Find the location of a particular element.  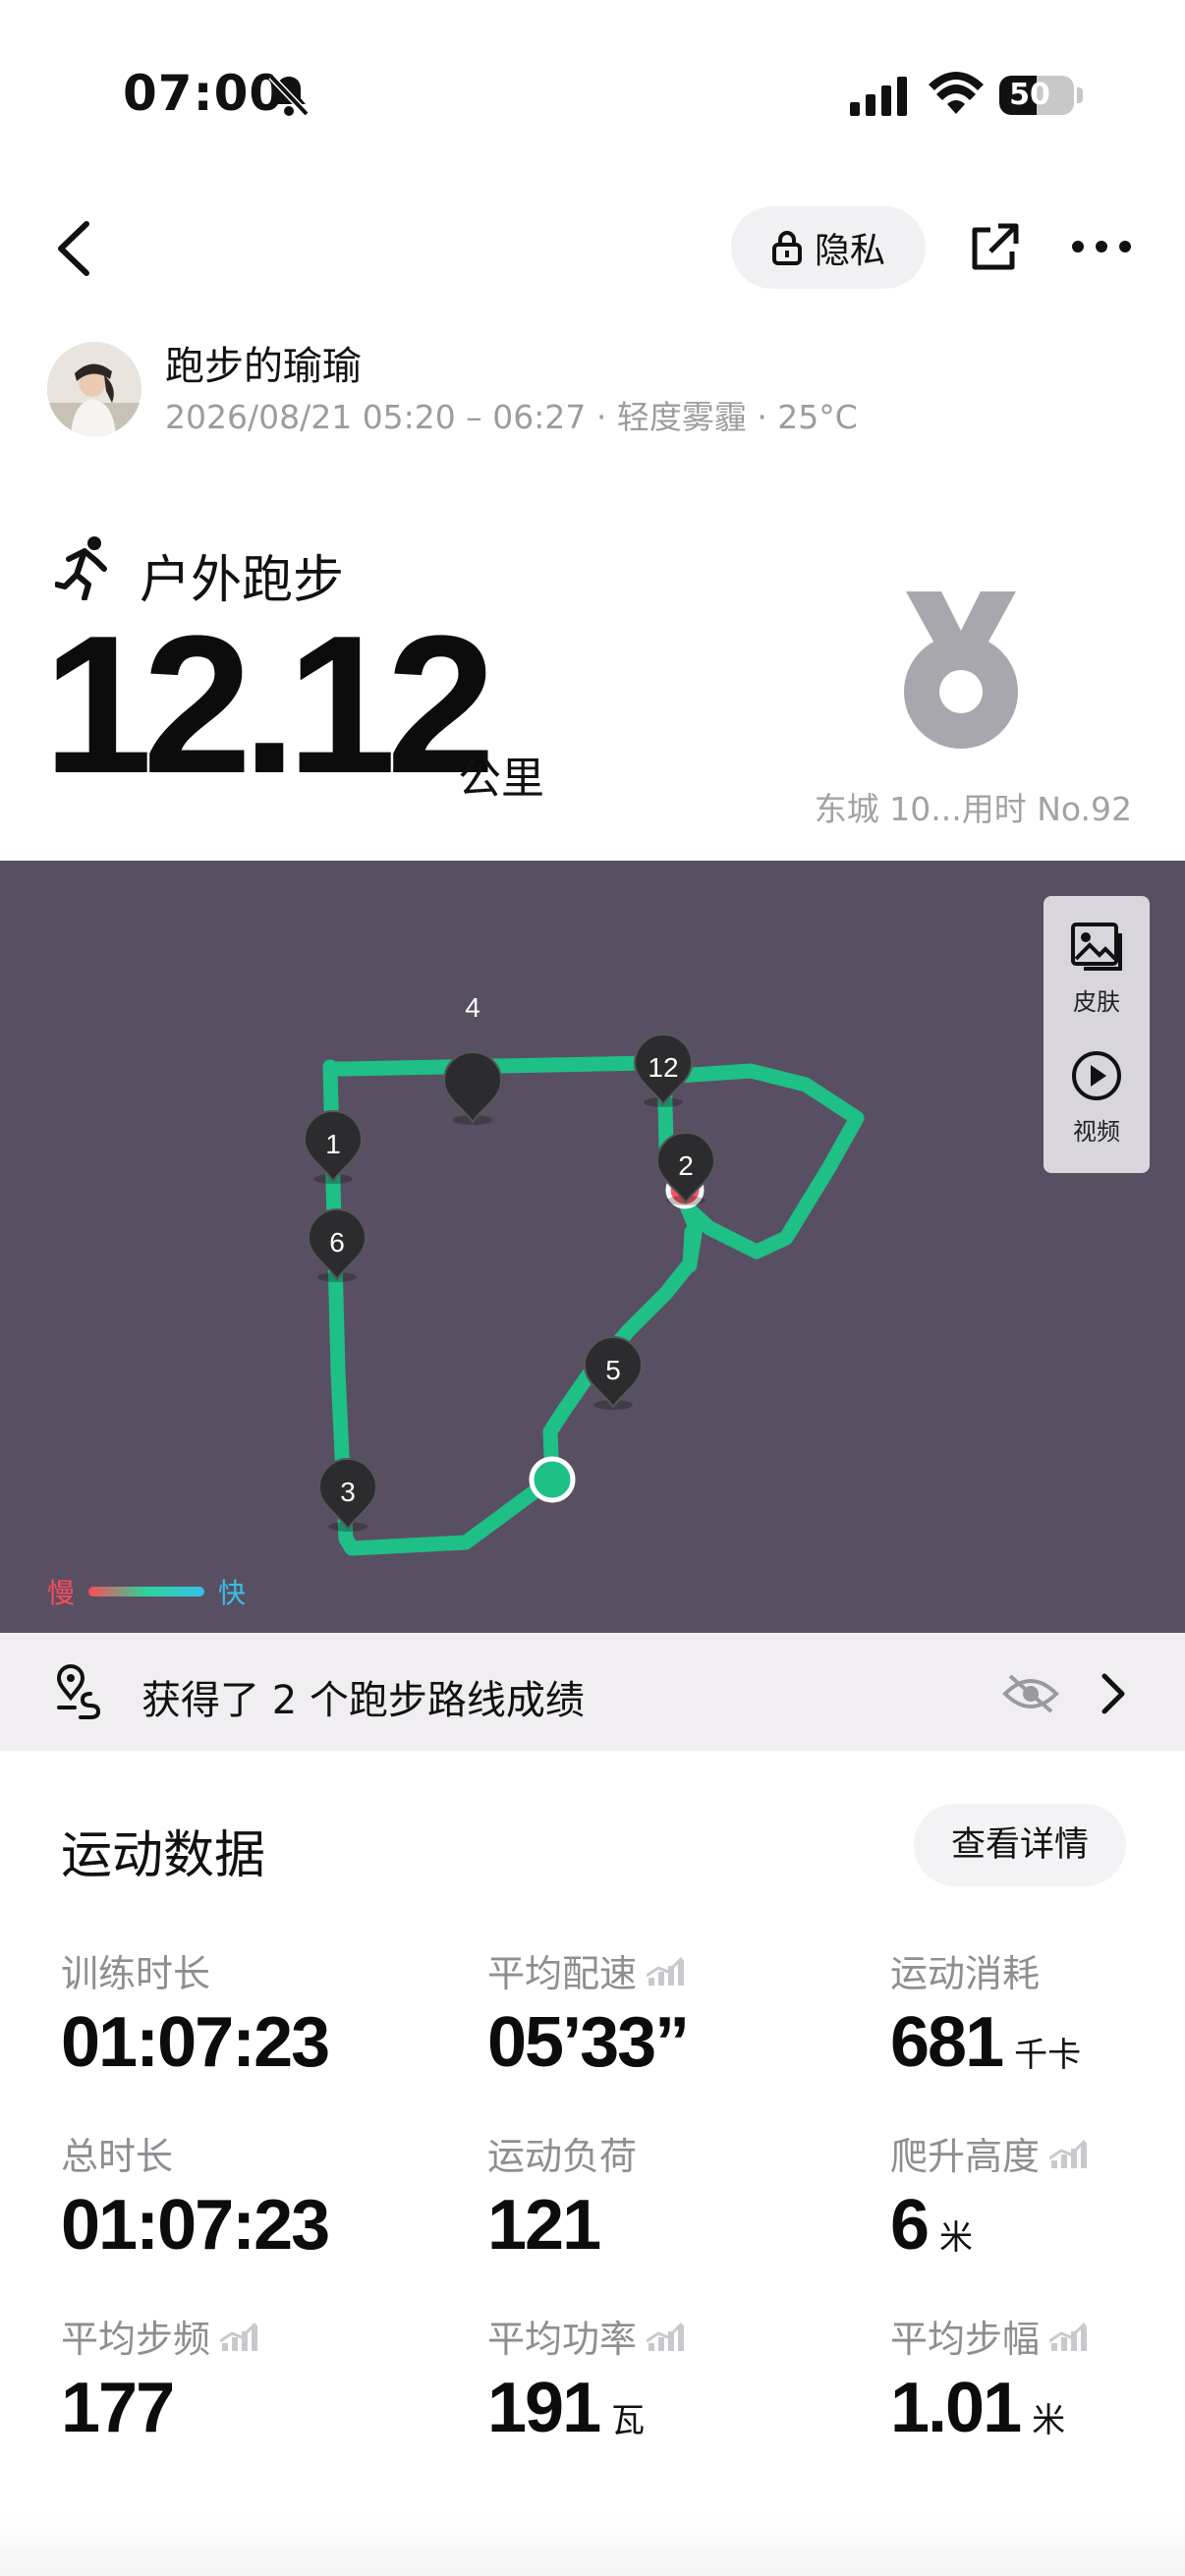

activity-meta: 2026/08/21 05:20 – 06:27 · 轻度雾霾 · 25°C is located at coordinates (512, 417).